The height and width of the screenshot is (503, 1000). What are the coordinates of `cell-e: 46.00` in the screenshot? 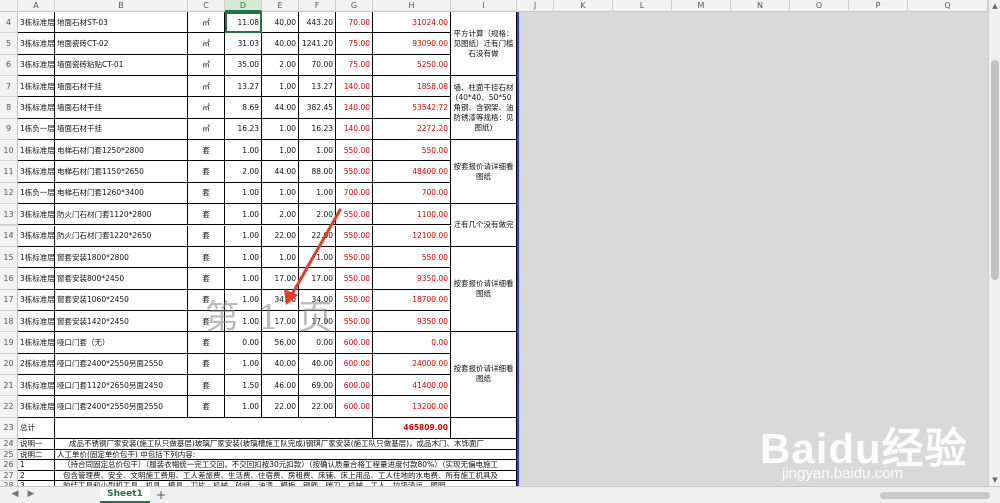 It's located at (280, 385).